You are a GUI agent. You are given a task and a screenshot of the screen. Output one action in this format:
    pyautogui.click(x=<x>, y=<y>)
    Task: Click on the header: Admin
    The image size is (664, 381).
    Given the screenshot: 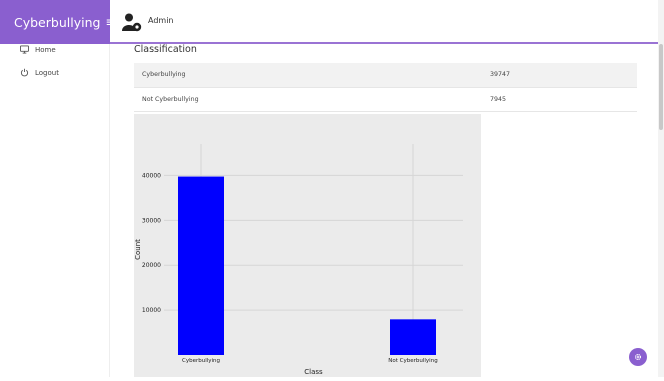 What is the action you would take?
    pyautogui.click(x=387, y=22)
    